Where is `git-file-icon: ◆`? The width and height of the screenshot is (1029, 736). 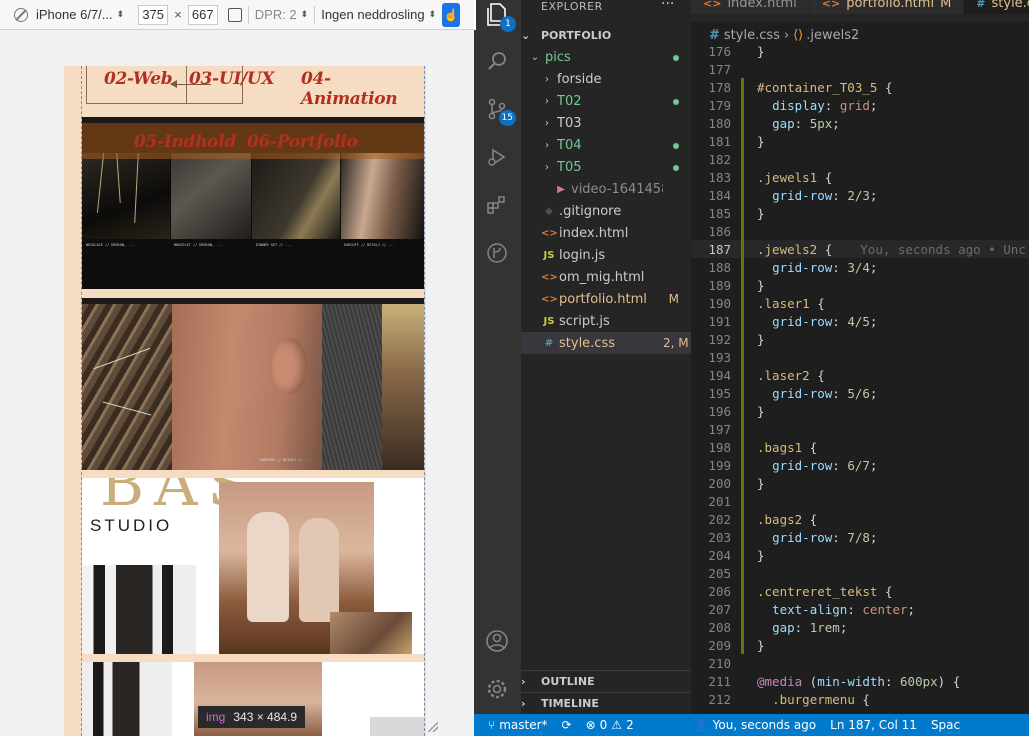 git-file-icon: ◆ is located at coordinates (549, 211).